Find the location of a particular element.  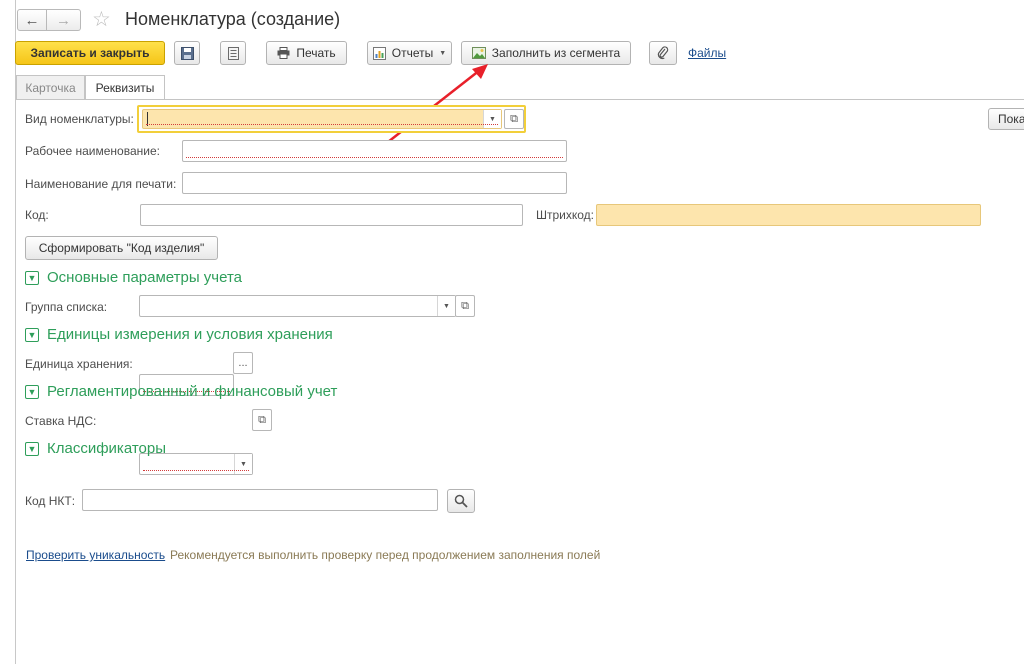

forward-button: → is located at coordinates (64, 20).